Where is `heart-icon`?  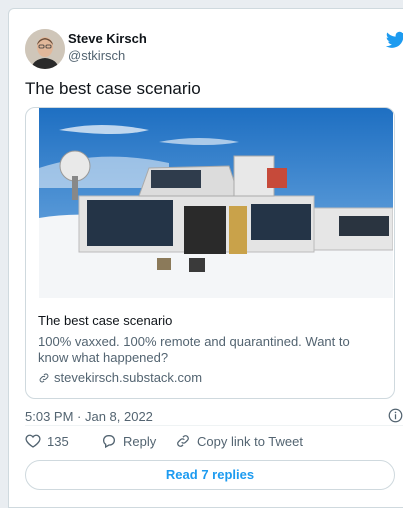 heart-icon is located at coordinates (33, 441).